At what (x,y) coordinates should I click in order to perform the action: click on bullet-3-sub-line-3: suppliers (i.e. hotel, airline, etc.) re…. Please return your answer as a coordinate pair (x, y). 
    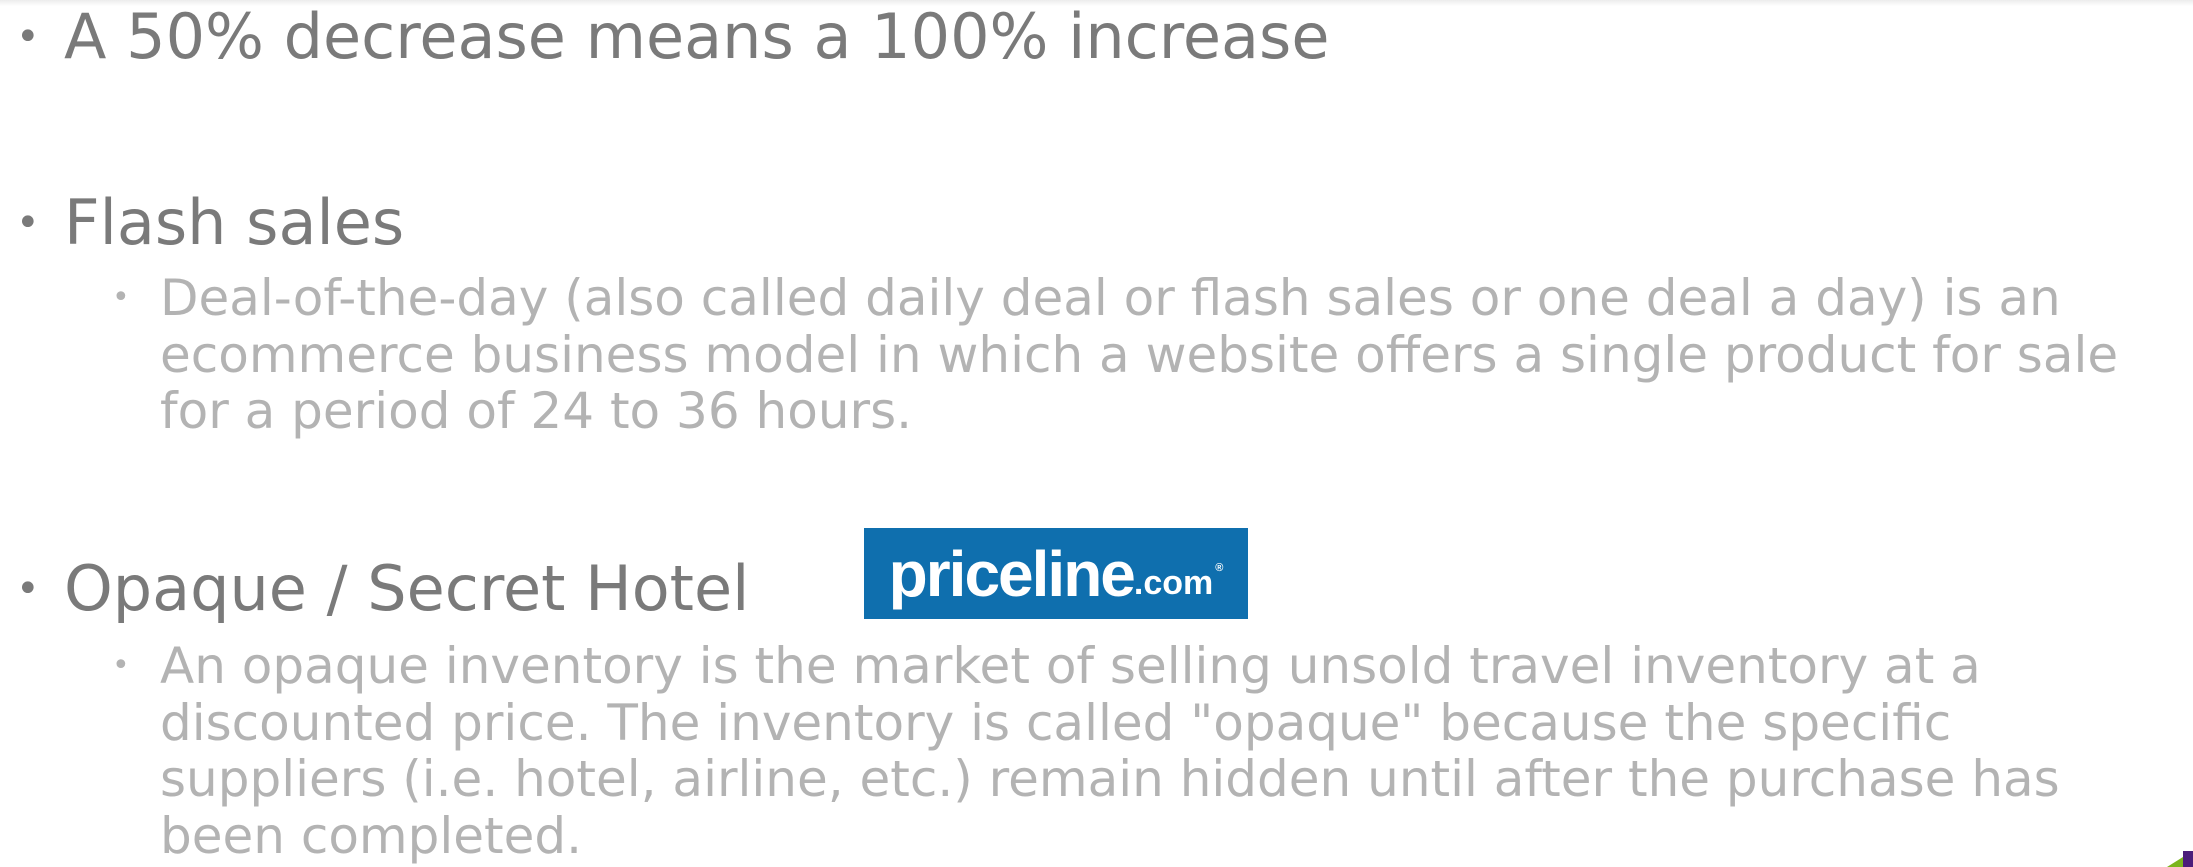
    Looking at the image, I should click on (1110, 779).